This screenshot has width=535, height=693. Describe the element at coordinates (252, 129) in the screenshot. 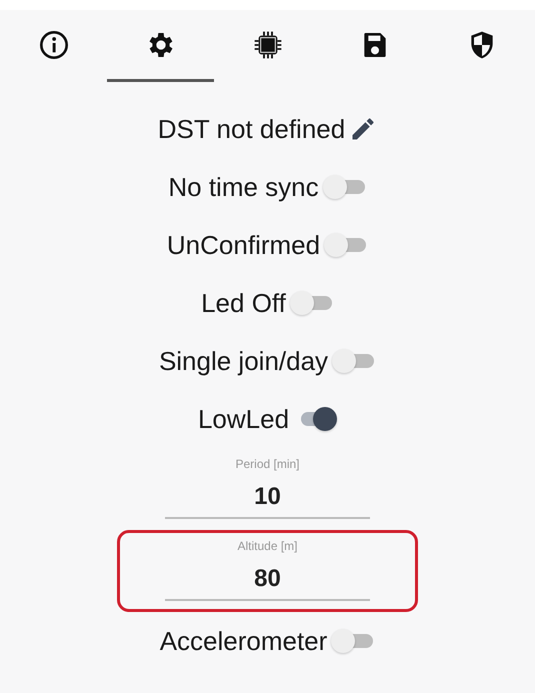

I see `setting-label: DST not defined` at that location.